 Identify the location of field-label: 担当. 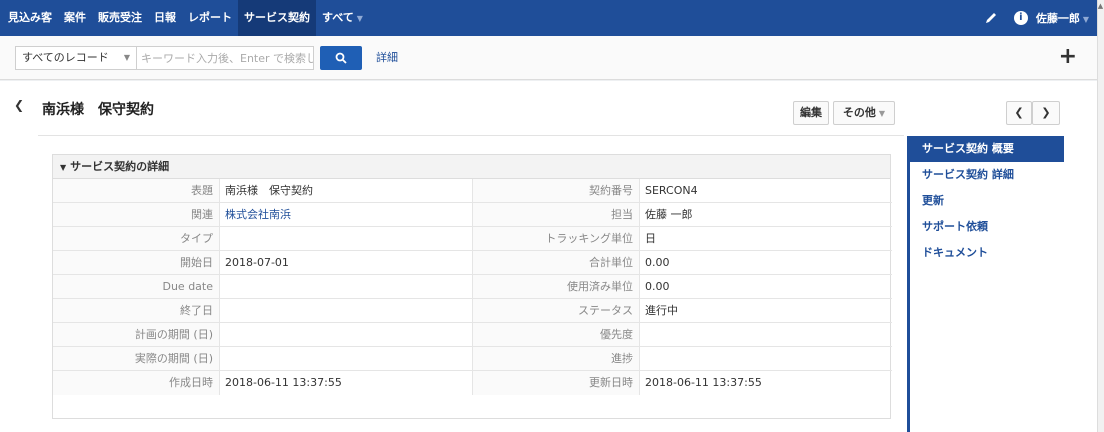
(556, 215).